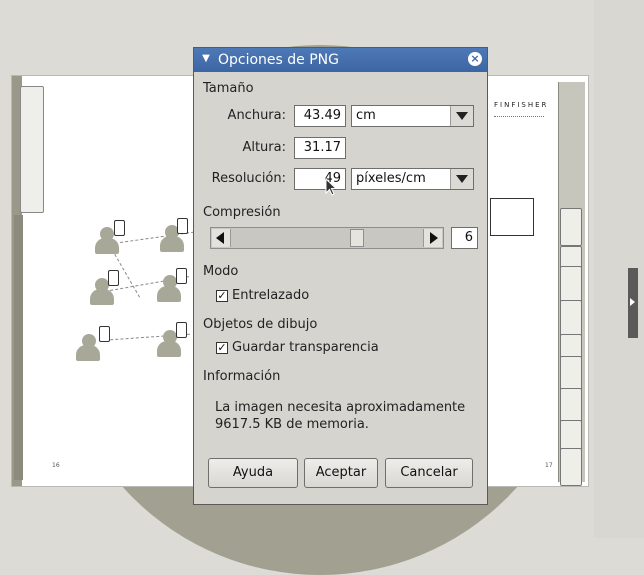  Describe the element at coordinates (331, 187) in the screenshot. I see `mouse-pointer-icon` at that location.